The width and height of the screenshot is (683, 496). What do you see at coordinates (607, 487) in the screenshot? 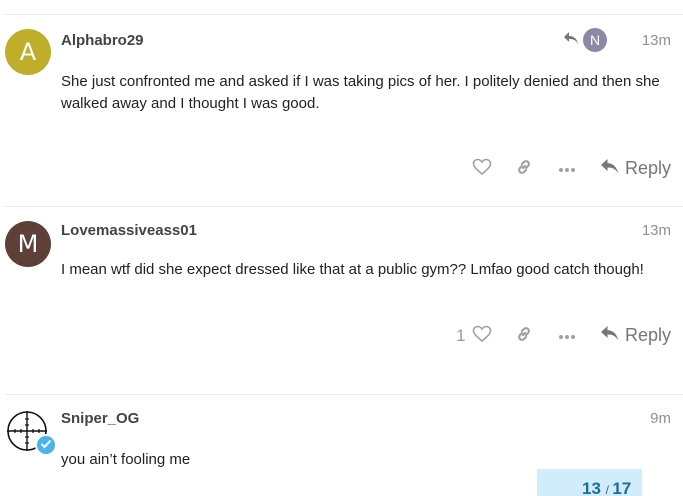
I see `progress-label: 13 / 17` at bounding box center [607, 487].